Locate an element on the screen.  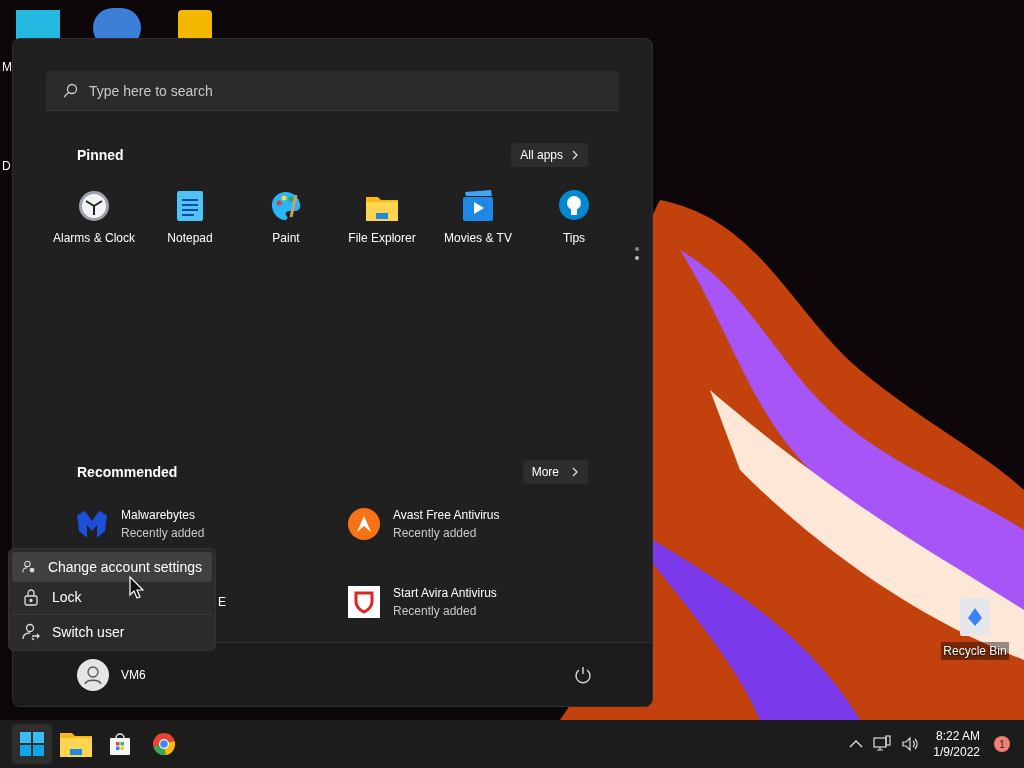
user-gear-icon is located at coordinates (29, 567).